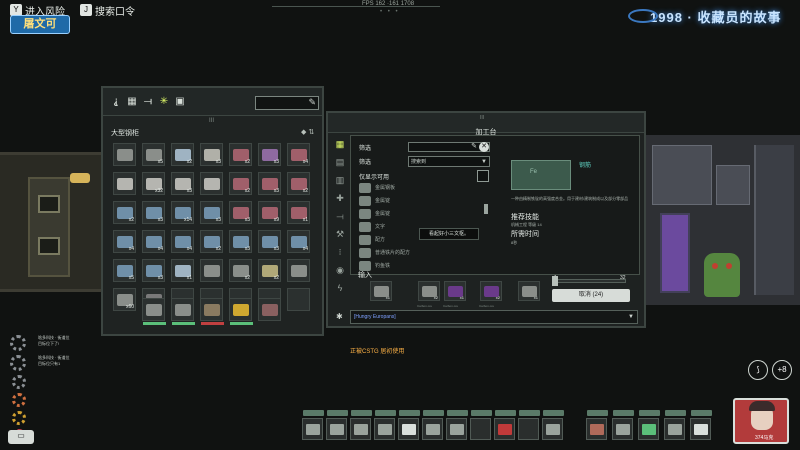  What do you see at coordinates (182, 212) in the screenshot?
I see `inventory-slot: x14` at bounding box center [182, 212].